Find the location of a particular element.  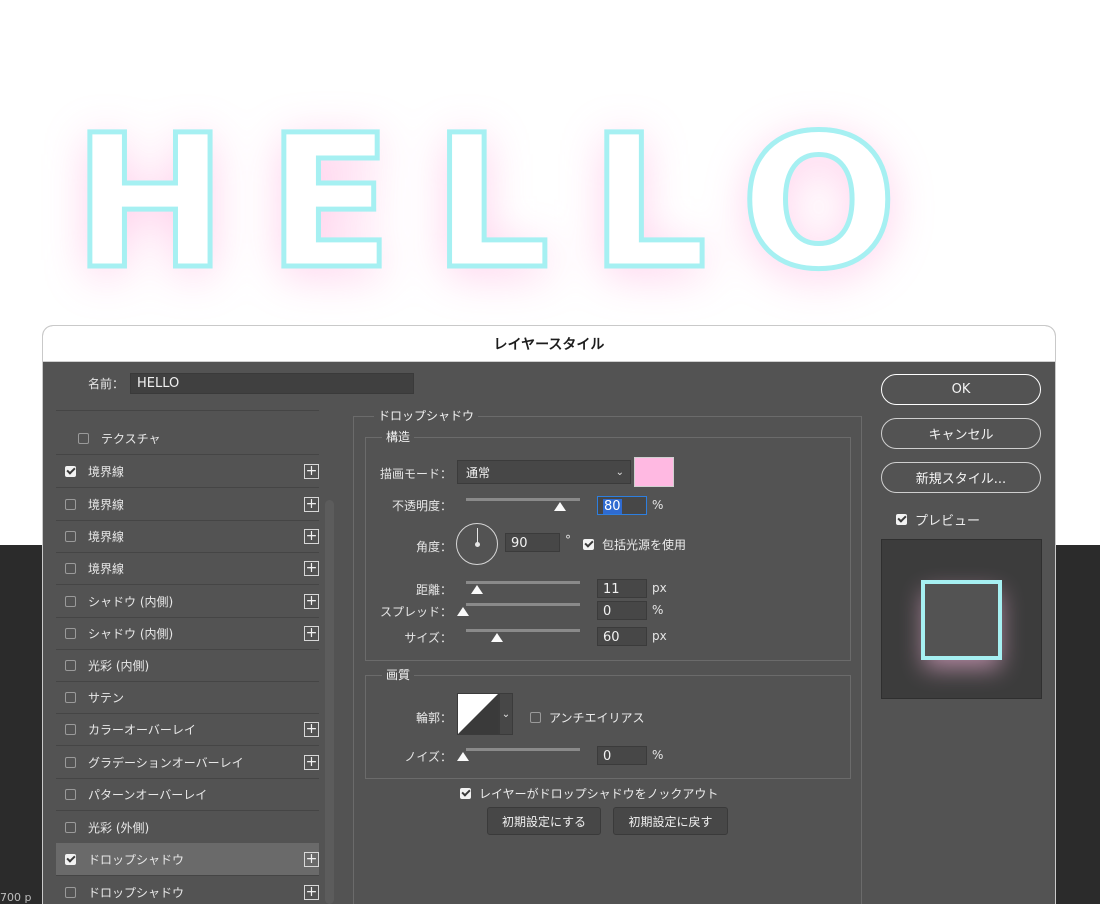

name-row: 名前： HELLO is located at coordinates (251, 383).